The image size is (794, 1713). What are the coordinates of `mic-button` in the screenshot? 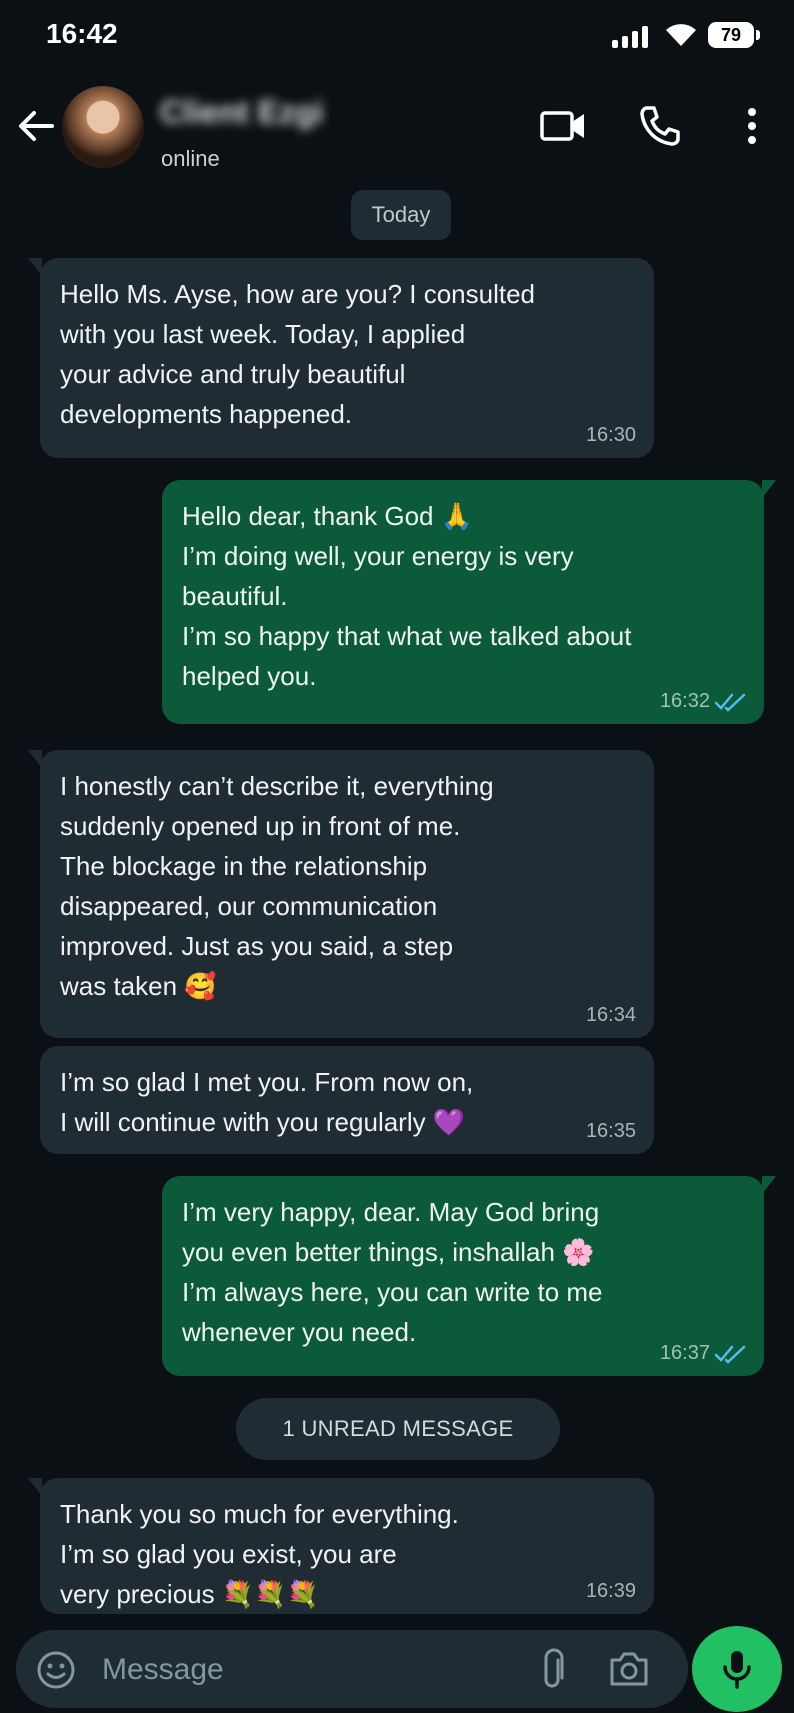 It's located at (737, 1669).